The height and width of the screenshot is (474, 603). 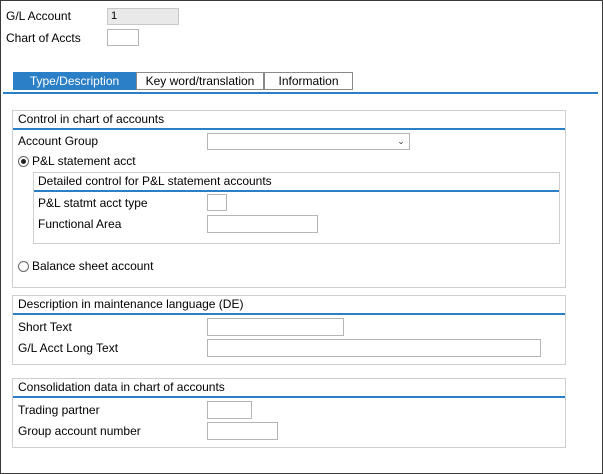 What do you see at coordinates (401, 141) in the screenshot?
I see `chevron-down-icon: ⌄` at bounding box center [401, 141].